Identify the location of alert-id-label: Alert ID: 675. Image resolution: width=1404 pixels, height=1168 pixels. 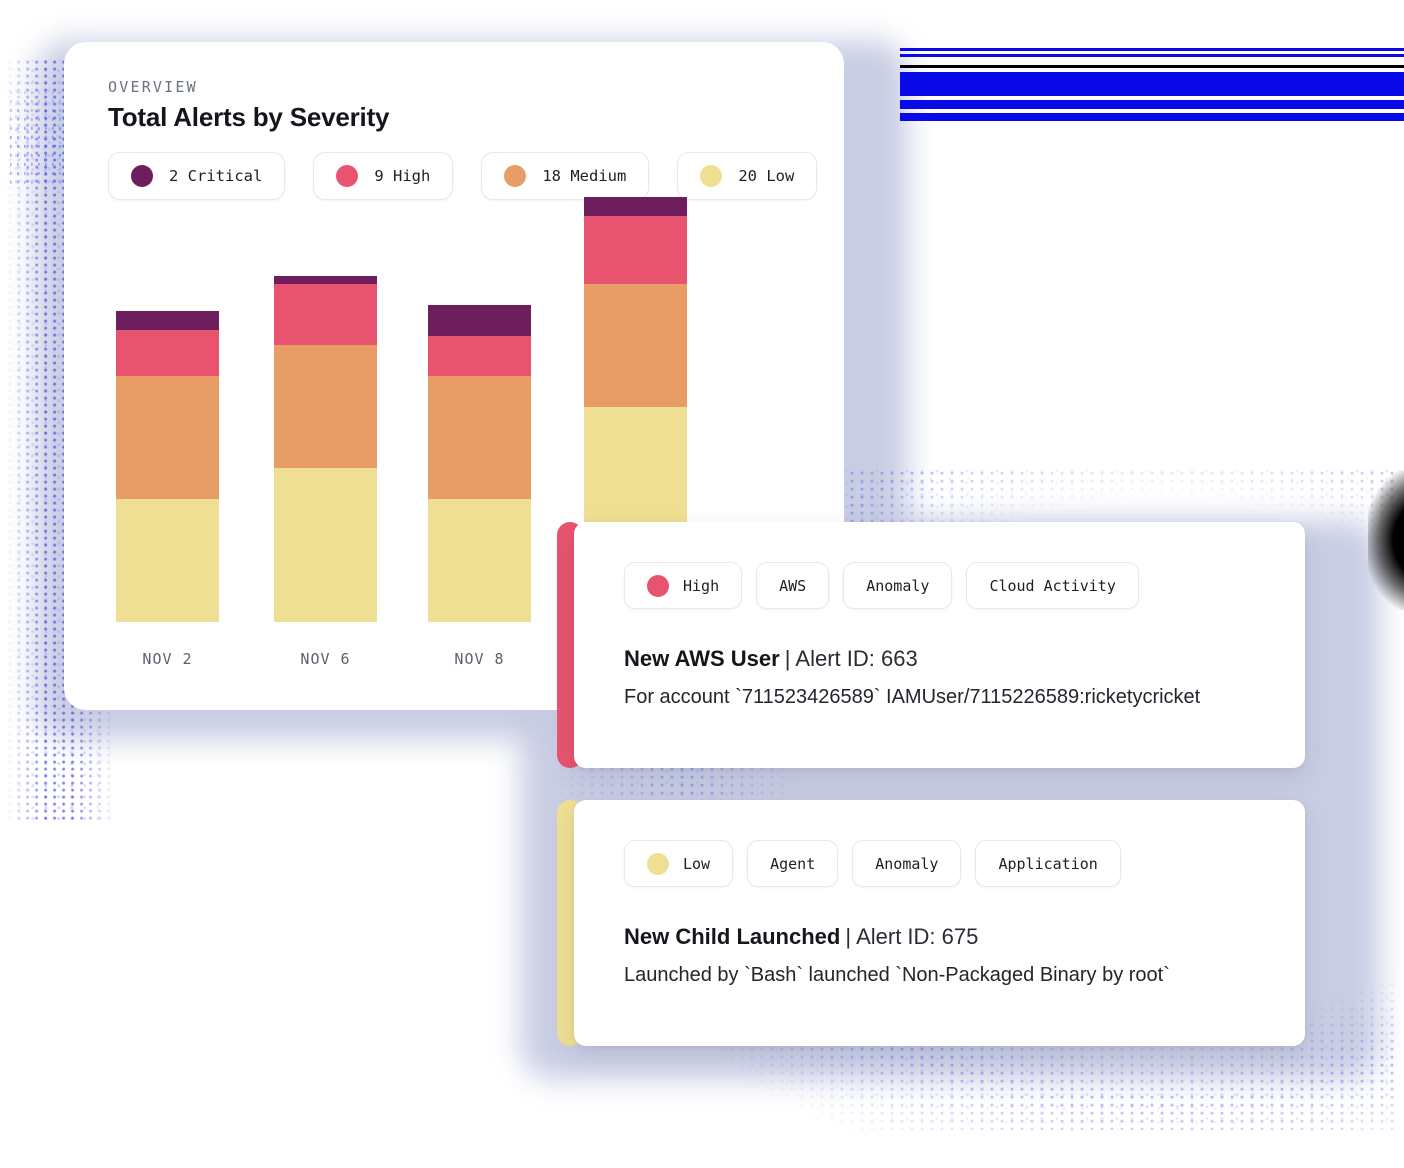
(917, 936).